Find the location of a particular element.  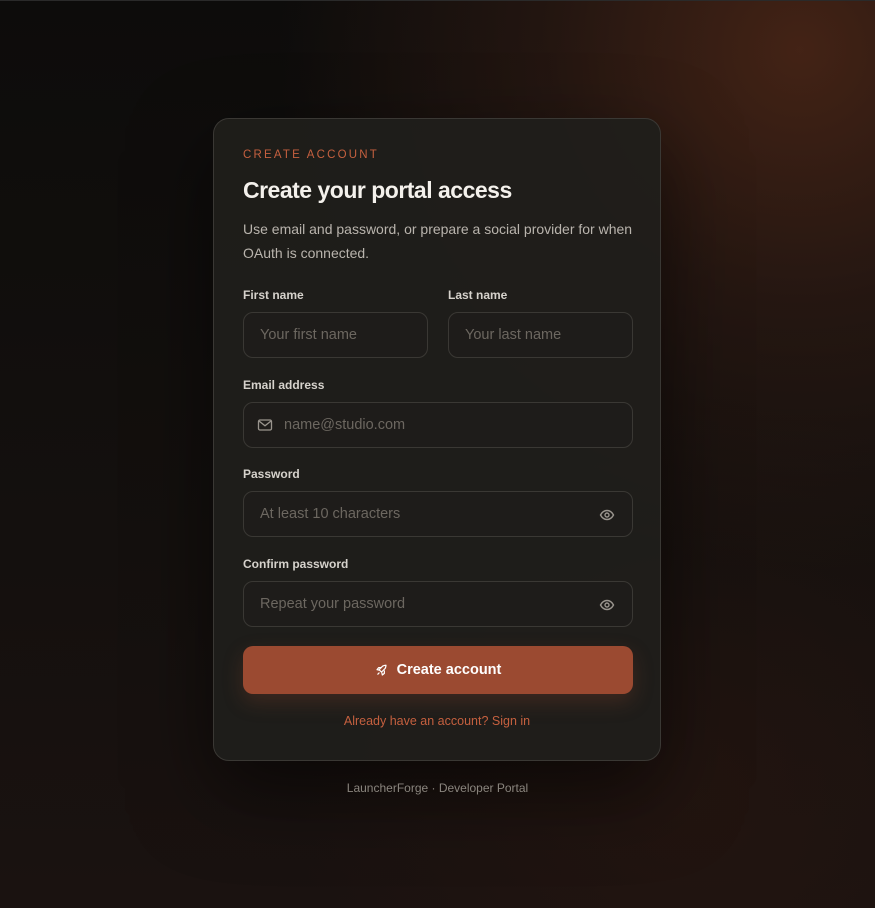

create-account-label: Create account is located at coordinates (449, 670).